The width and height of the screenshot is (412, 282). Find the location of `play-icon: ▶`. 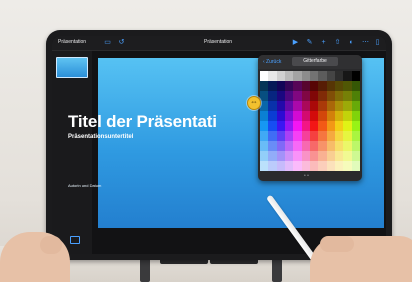

play-icon: ▶ is located at coordinates (295, 42).